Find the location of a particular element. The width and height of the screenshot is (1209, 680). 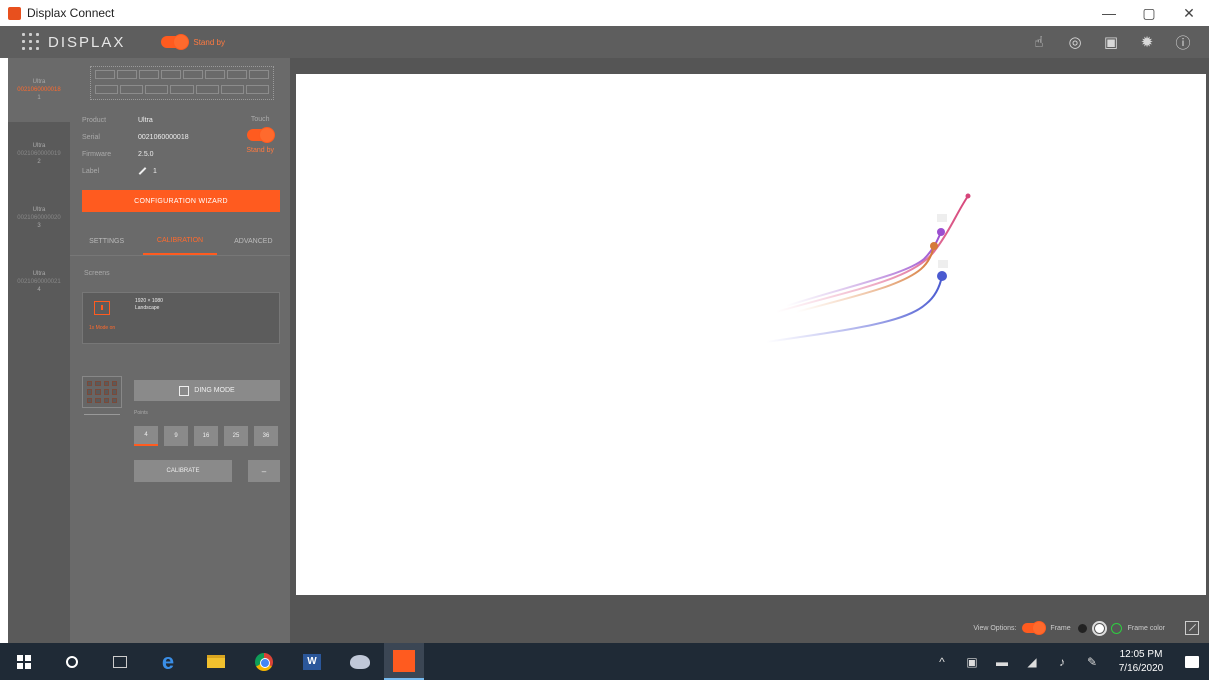

minimize-button: — is located at coordinates (1109, 13).